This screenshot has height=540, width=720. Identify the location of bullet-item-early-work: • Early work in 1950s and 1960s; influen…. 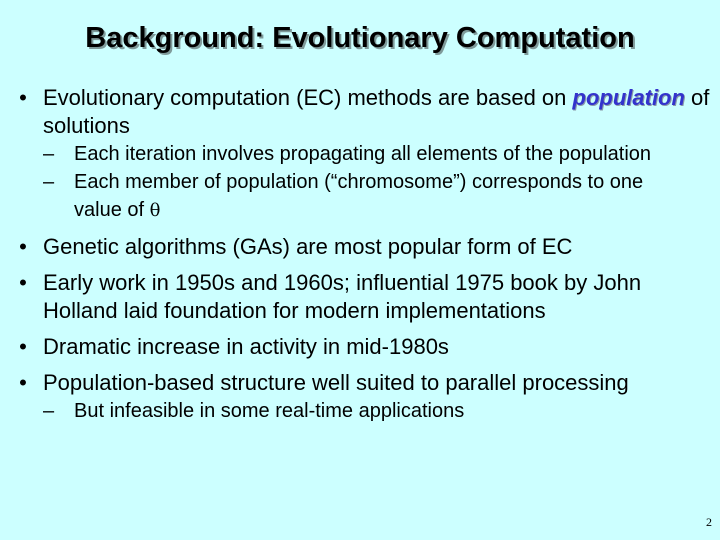
(360, 297).